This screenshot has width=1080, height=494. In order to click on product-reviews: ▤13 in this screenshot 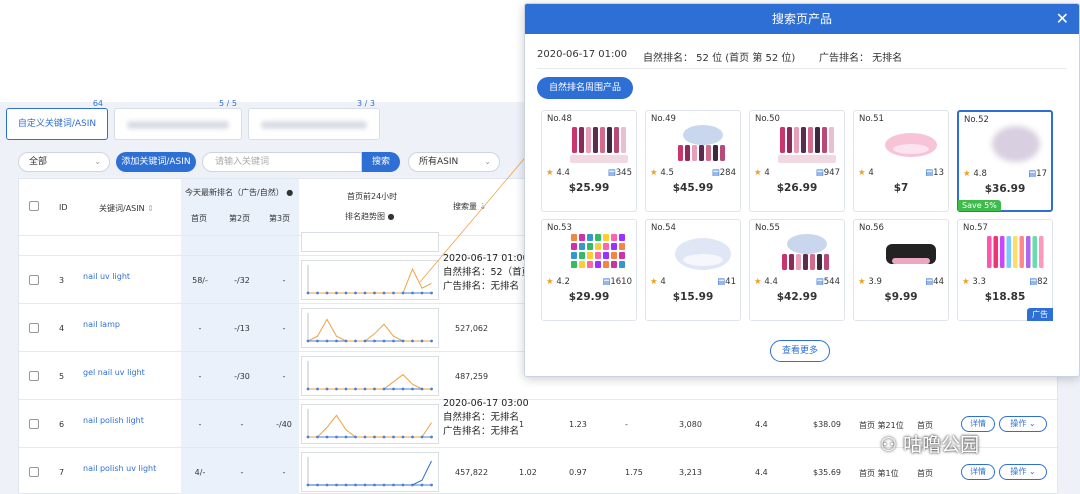, I will do `click(934, 173)`.